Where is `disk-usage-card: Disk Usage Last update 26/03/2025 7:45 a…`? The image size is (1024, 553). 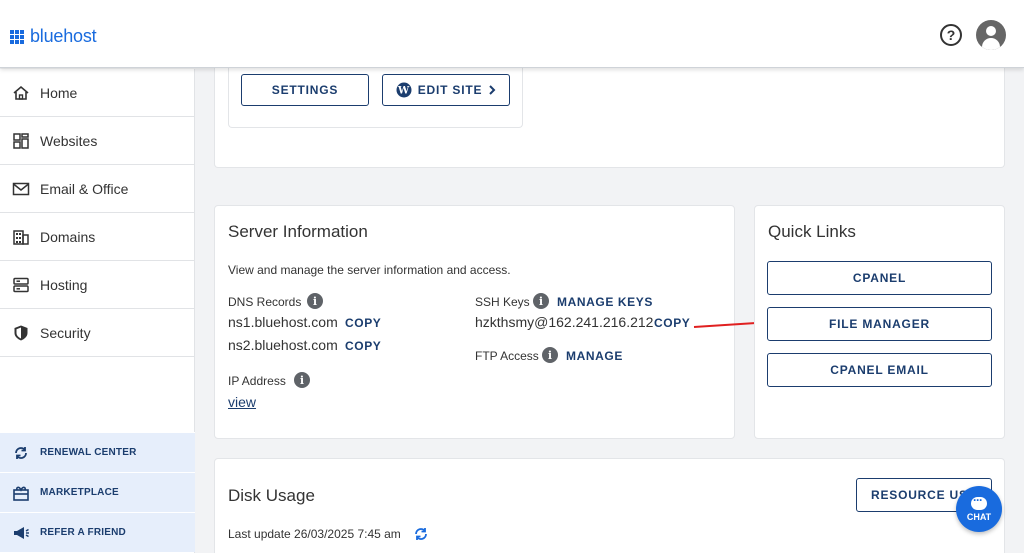
disk-usage-card: Disk Usage Last update 26/03/2025 7:45 a… is located at coordinates (609, 505).